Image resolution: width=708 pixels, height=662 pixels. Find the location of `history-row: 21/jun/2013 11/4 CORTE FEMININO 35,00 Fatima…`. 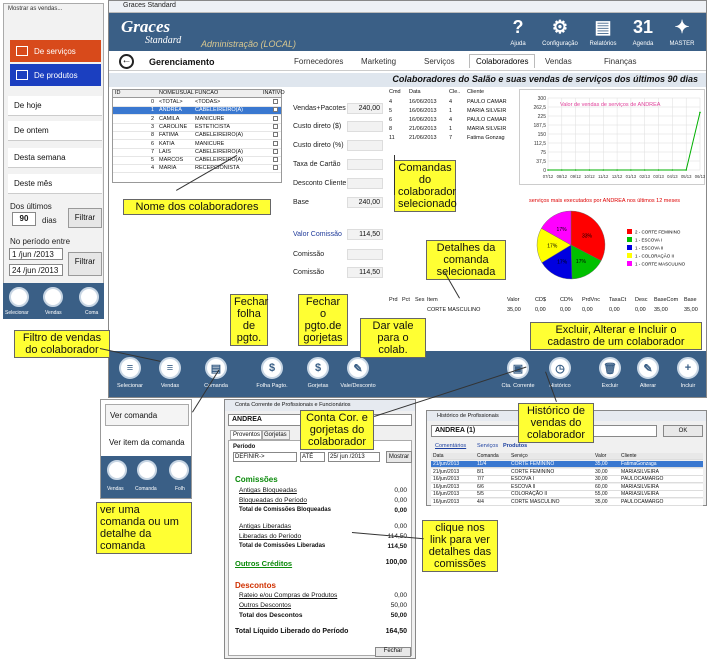

history-row: 21/jun/2013 11/4 CORTE FEMININO 35,00 Fatima… is located at coordinates (567, 464).